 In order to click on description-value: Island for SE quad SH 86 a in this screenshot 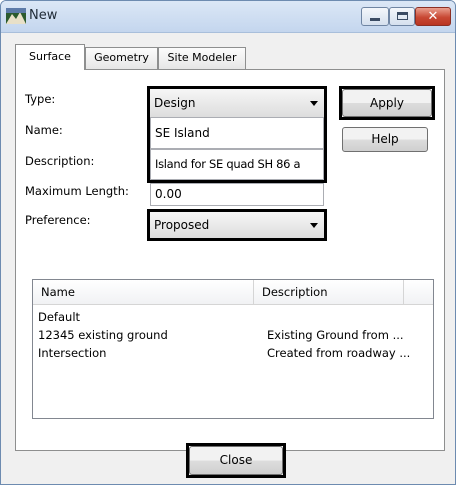, I will do `click(228, 164)`.